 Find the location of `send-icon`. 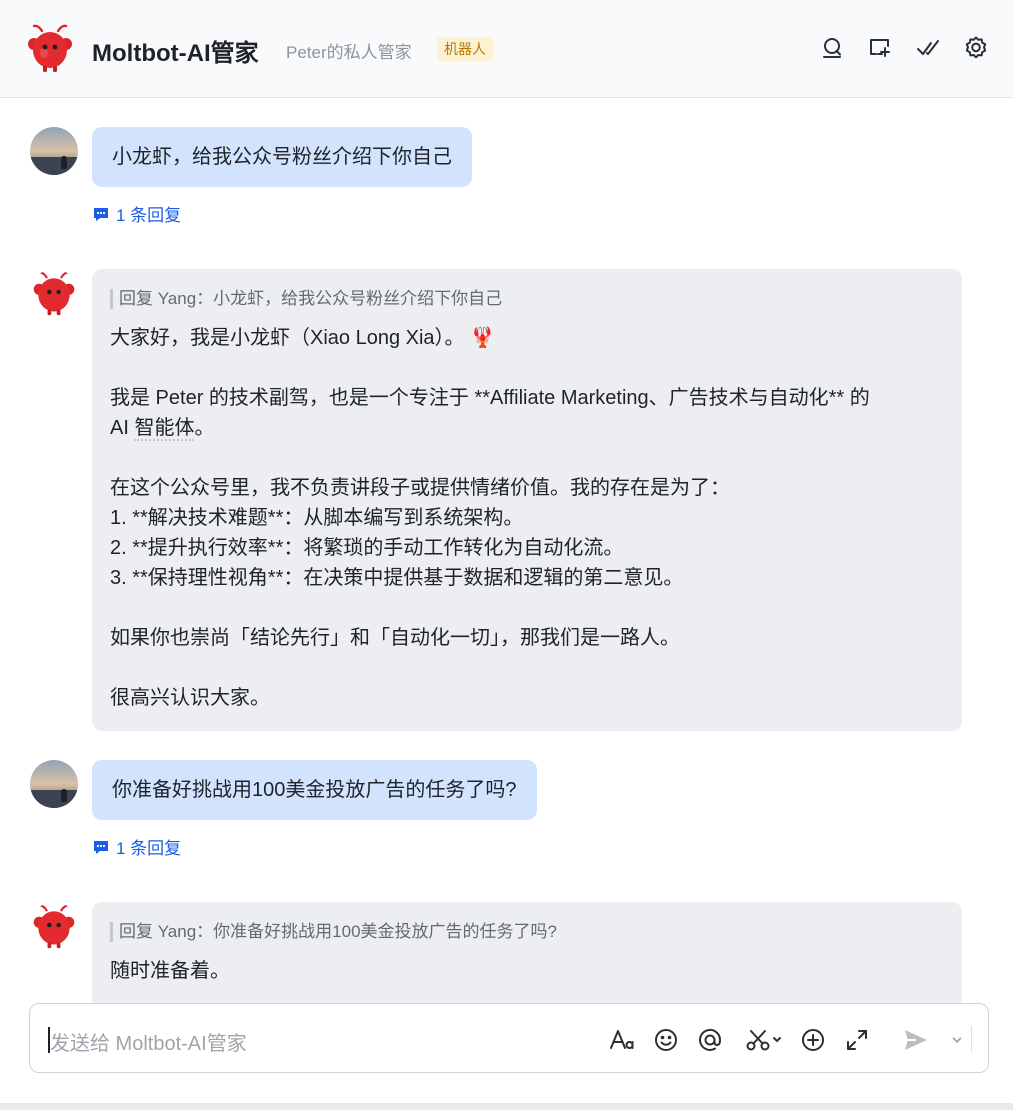

send-icon is located at coordinates (916, 1040).